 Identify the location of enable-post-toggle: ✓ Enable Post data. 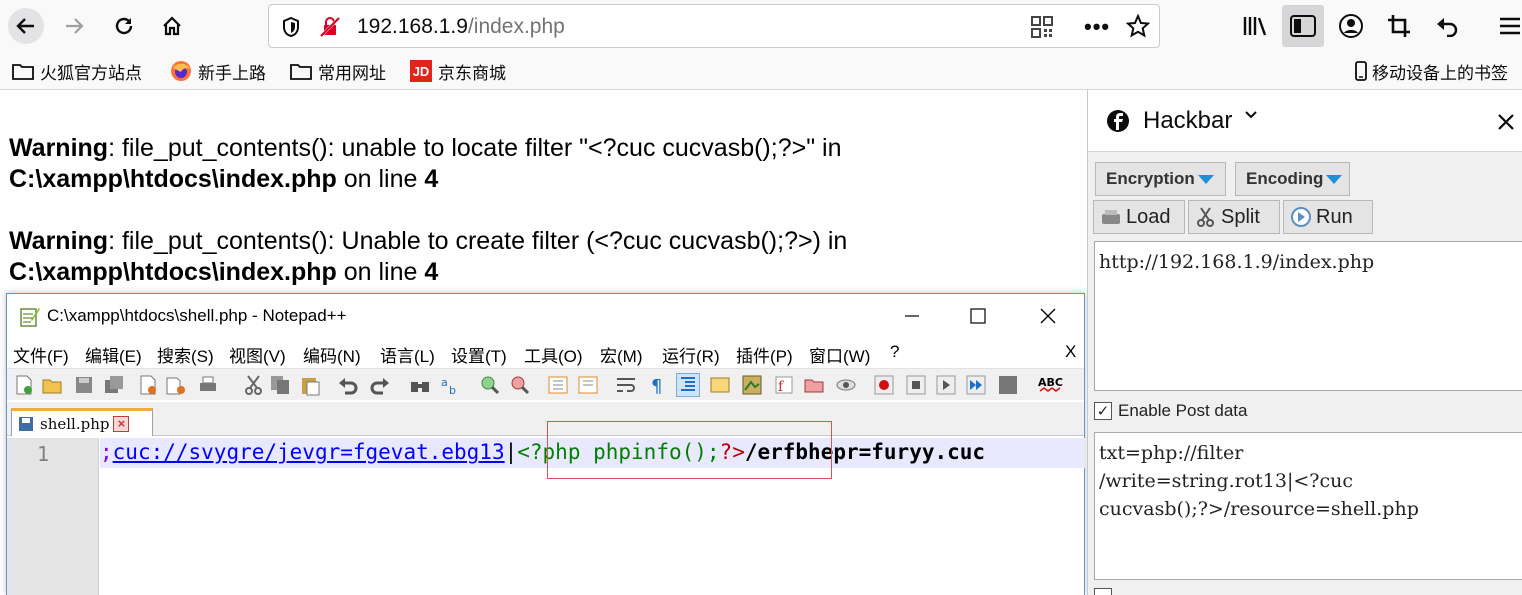
(1170, 411).